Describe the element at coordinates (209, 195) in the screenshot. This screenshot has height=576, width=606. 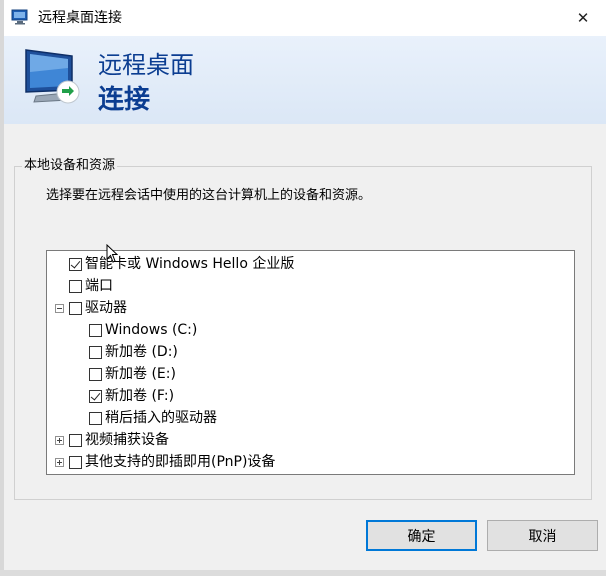
I see `groupbox-description: 选择要在远程会话中使用的这台计算机上的设备和资源。` at that location.